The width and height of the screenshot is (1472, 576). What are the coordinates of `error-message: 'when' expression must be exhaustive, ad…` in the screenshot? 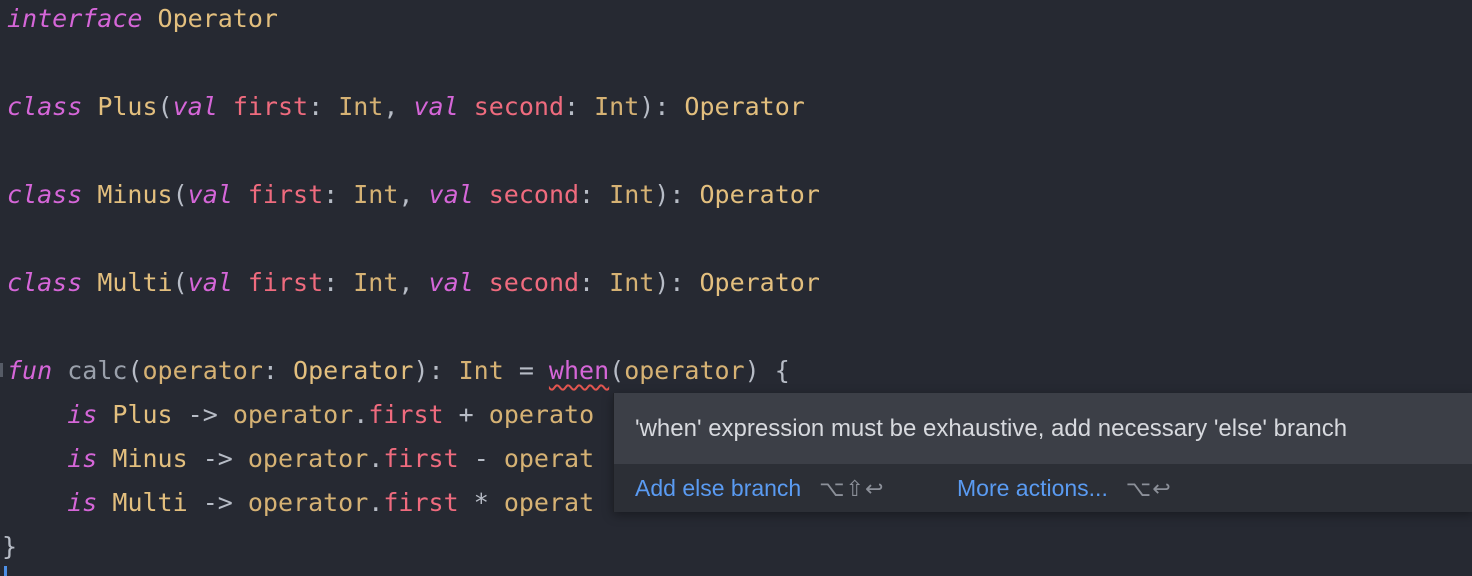 It's located at (1043, 428).